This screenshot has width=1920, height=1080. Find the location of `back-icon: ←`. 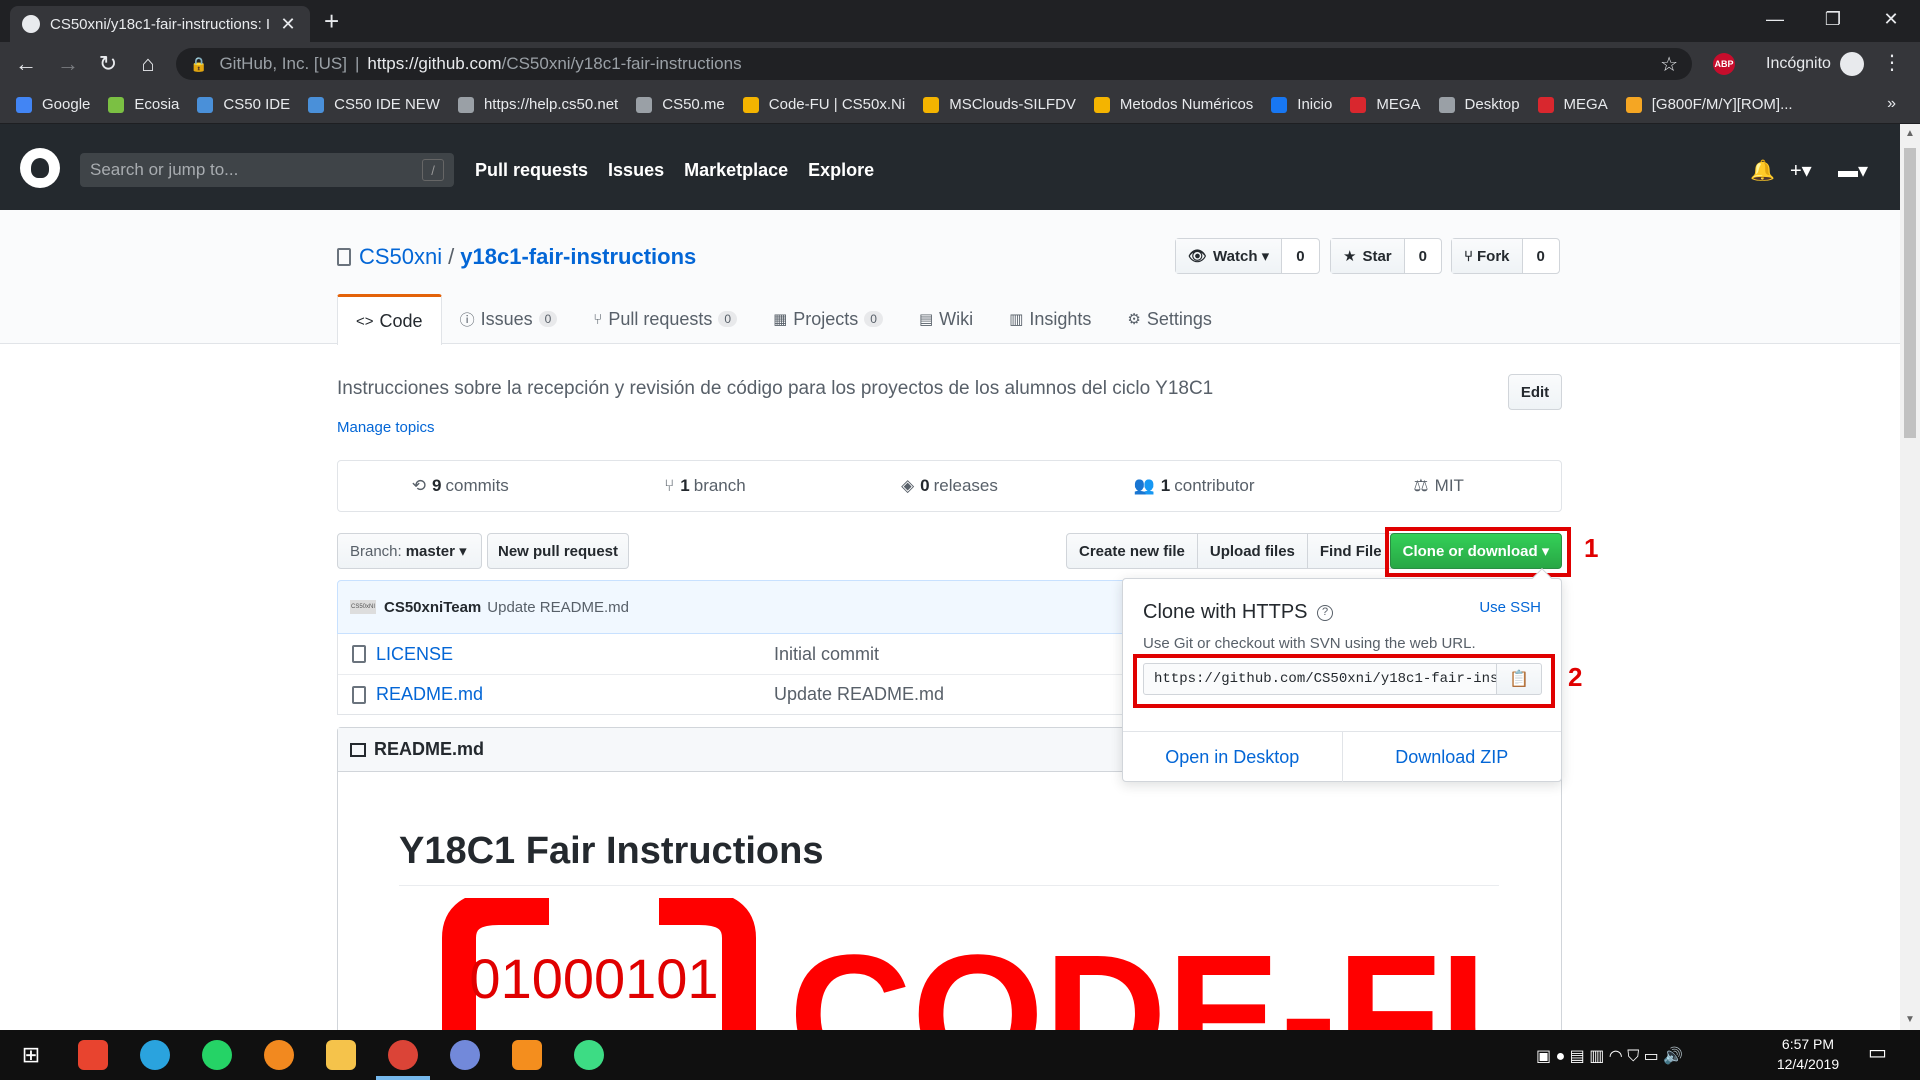

back-icon: ← is located at coordinates (26, 64).